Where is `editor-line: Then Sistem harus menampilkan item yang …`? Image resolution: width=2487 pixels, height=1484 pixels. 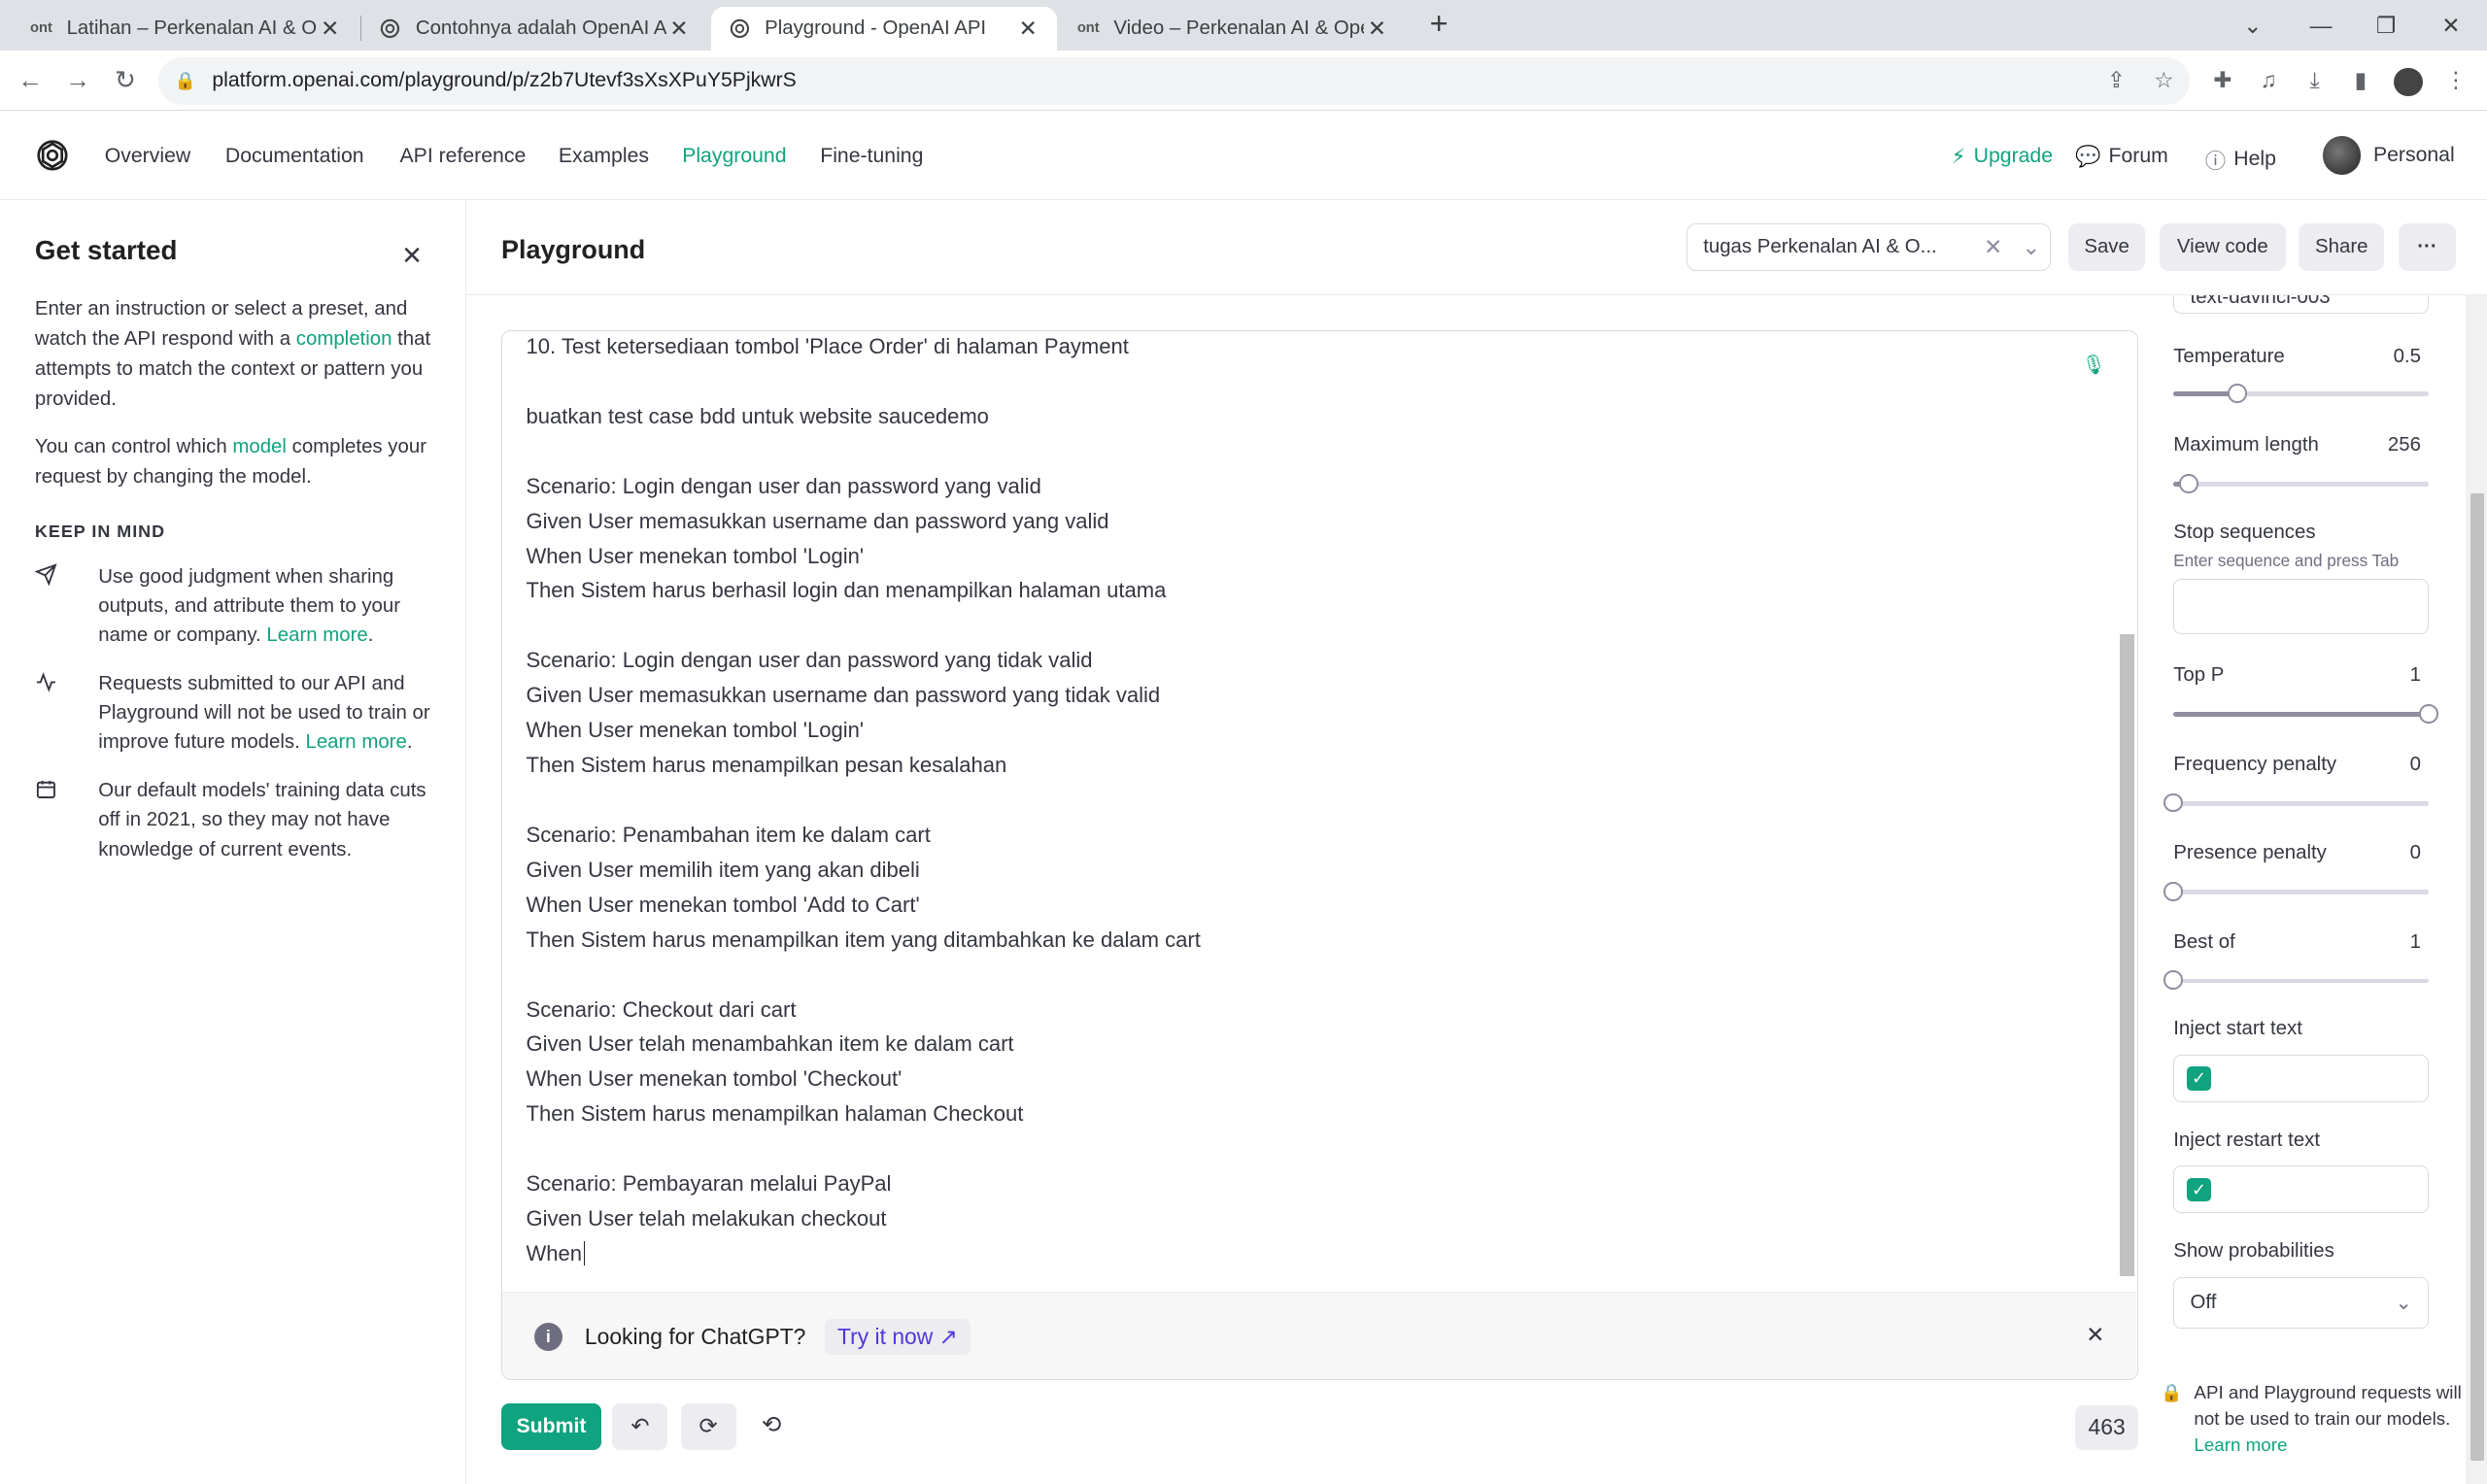 editor-line: Then Sistem harus menampilkan item yang … is located at coordinates (1312, 940).